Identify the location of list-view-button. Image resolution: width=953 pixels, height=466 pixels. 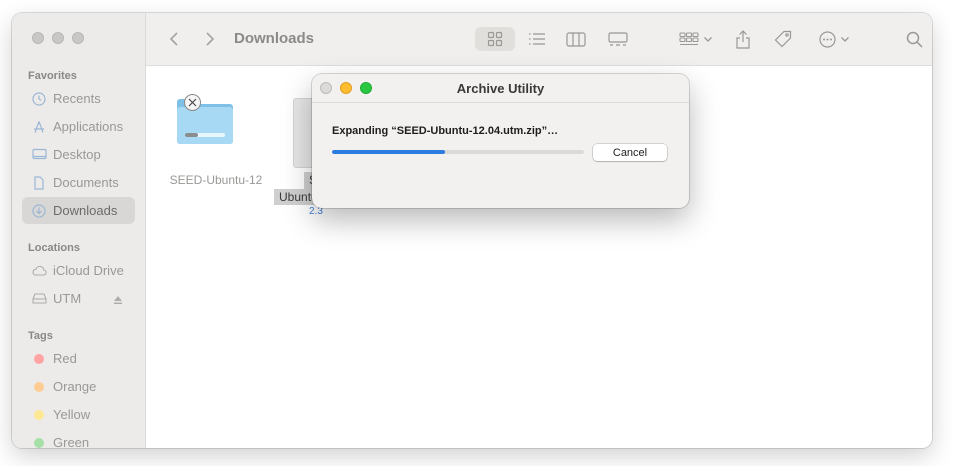
(537, 39).